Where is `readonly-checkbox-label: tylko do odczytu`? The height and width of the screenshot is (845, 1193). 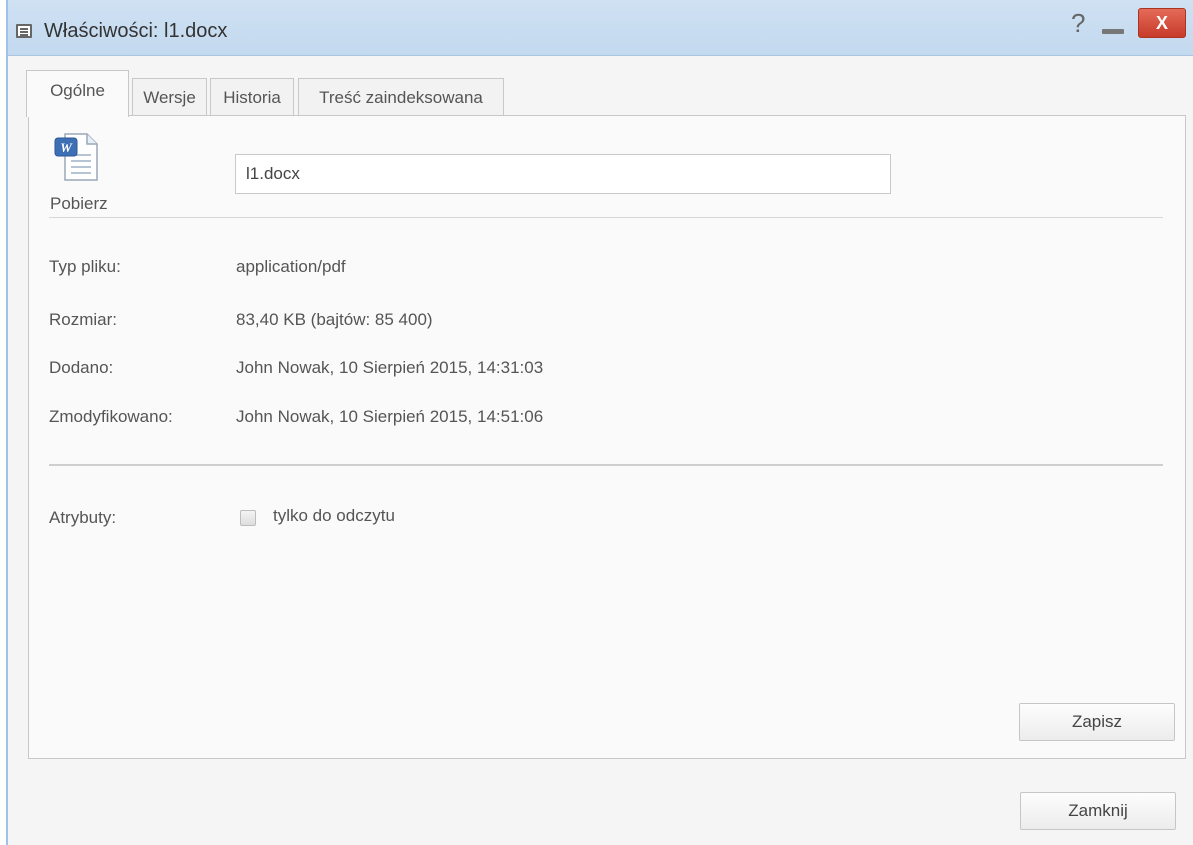
readonly-checkbox-label: tylko do odczytu is located at coordinates (334, 516).